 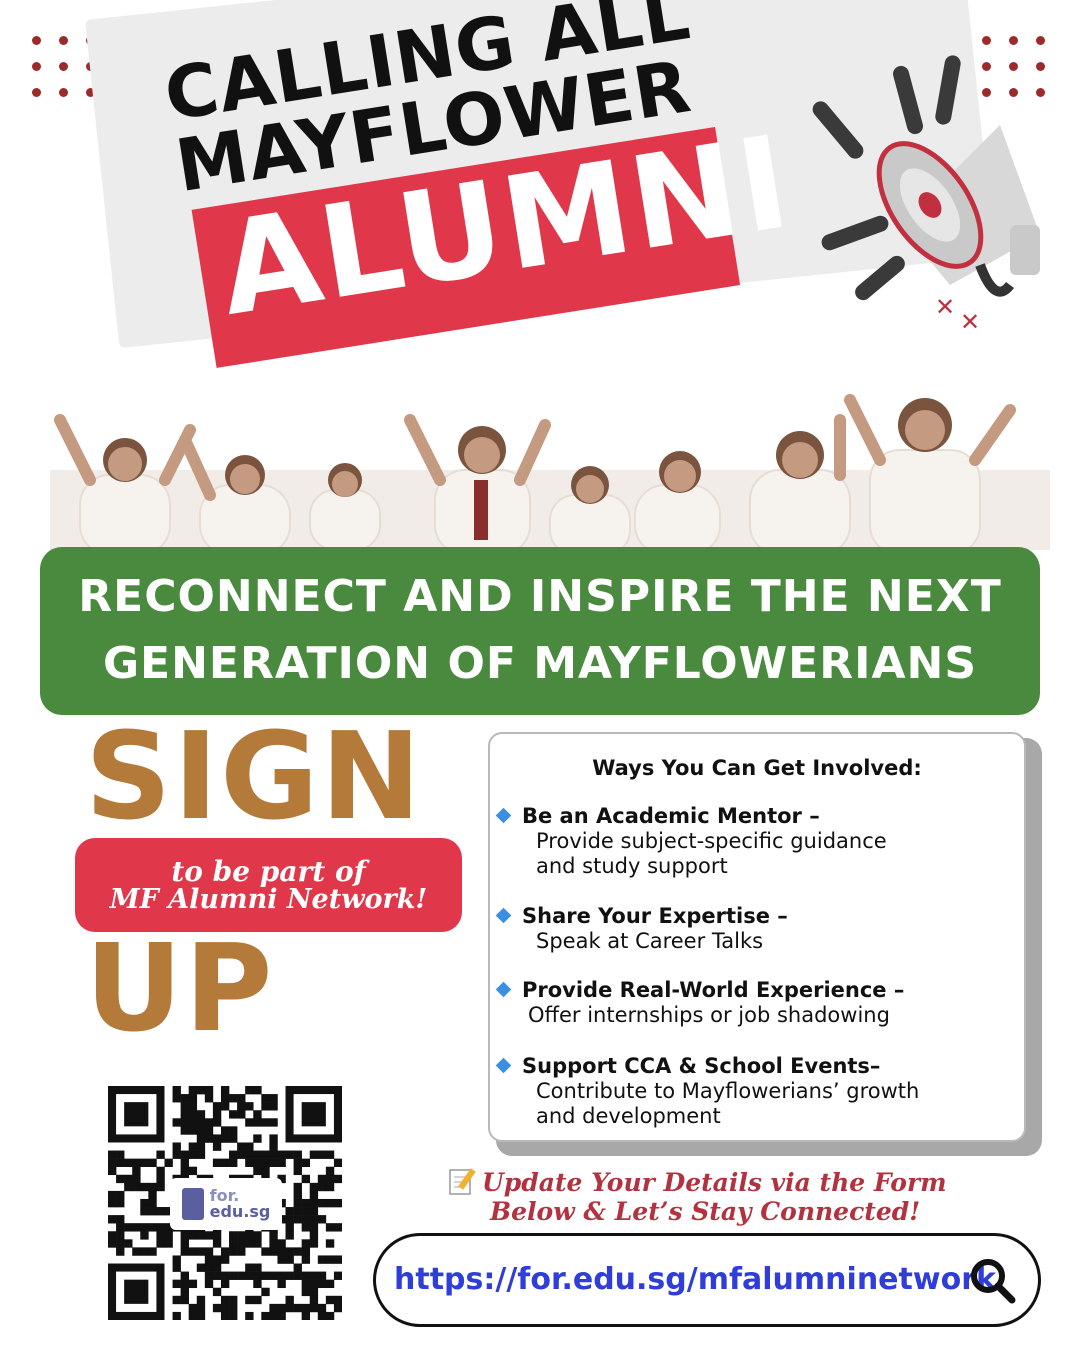 What do you see at coordinates (628, 1116) in the screenshot?
I see `item-description: and development` at bounding box center [628, 1116].